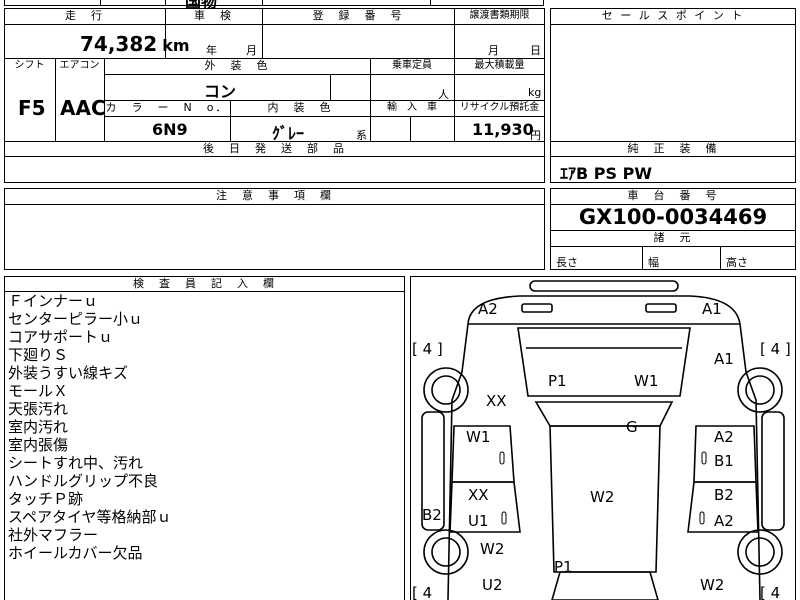  Describe the element at coordinates (673, 237) in the screenshot. I see `dimensions-header: 諸 元` at that location.